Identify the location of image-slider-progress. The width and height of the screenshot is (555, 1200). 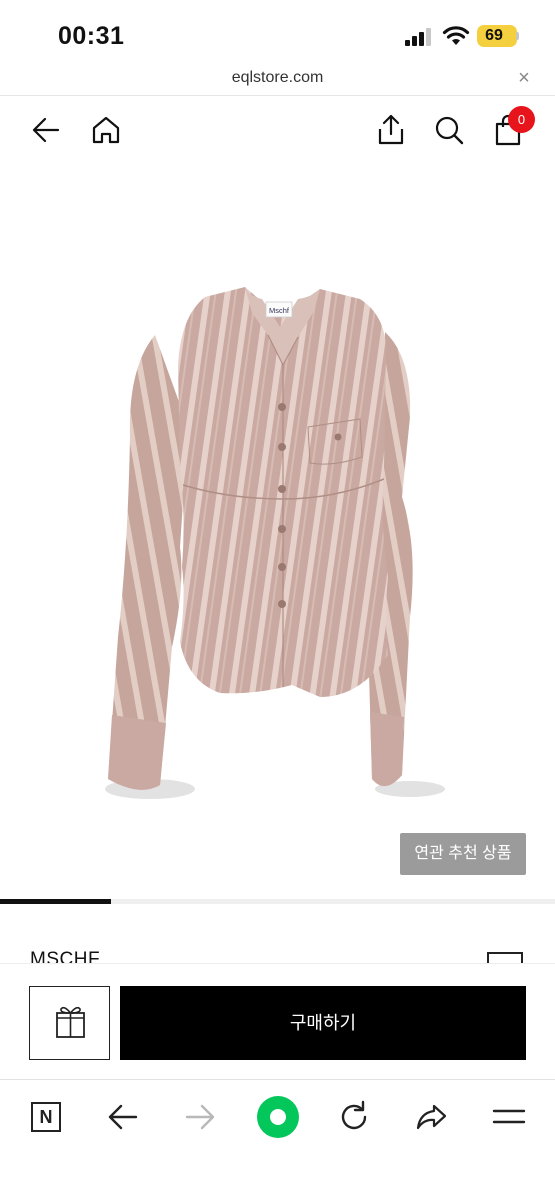
(55, 901).